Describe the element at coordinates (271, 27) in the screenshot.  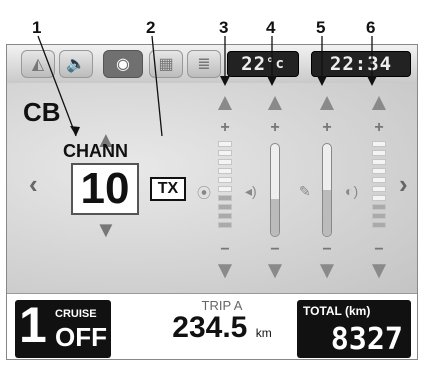
I see `callout-4: 4` at that location.